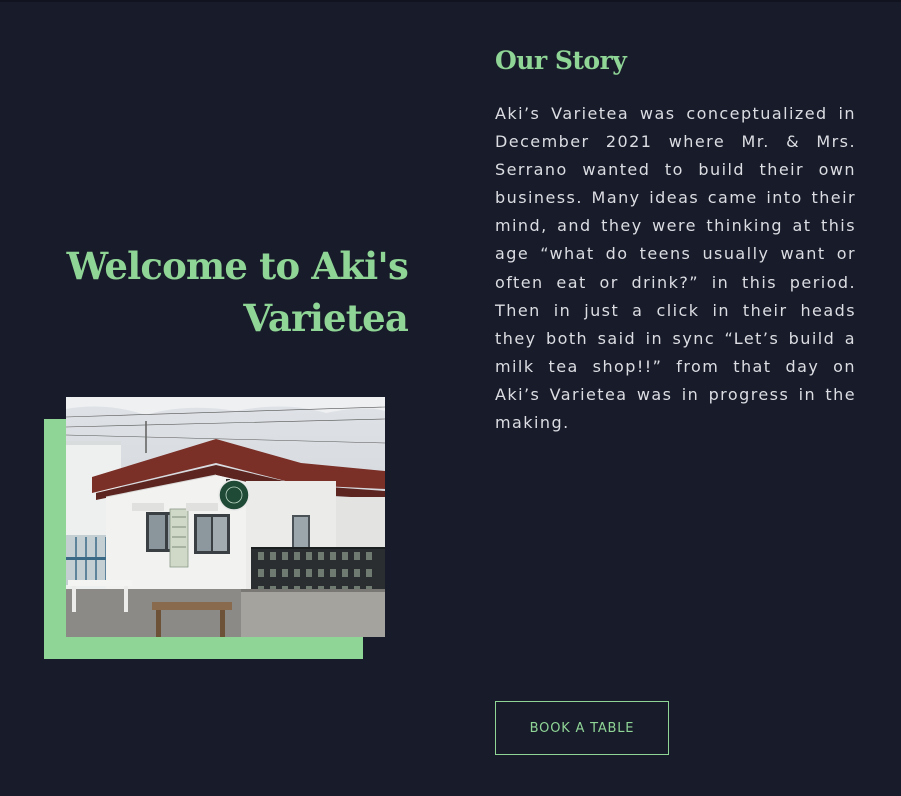 This screenshot has width=901, height=796. I want to click on book-table-button: BOOK A TABLE, so click(582, 728).